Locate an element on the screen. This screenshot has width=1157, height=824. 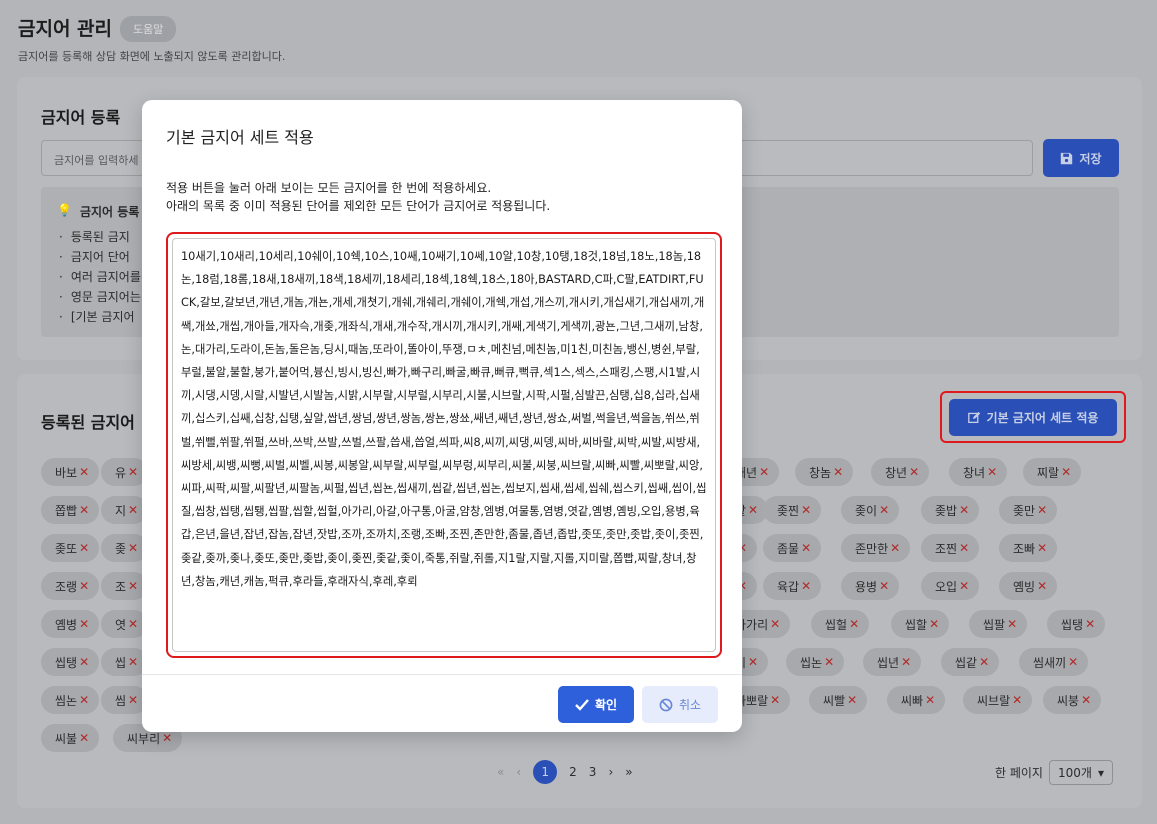
first-page-icon: « is located at coordinates (500, 772).